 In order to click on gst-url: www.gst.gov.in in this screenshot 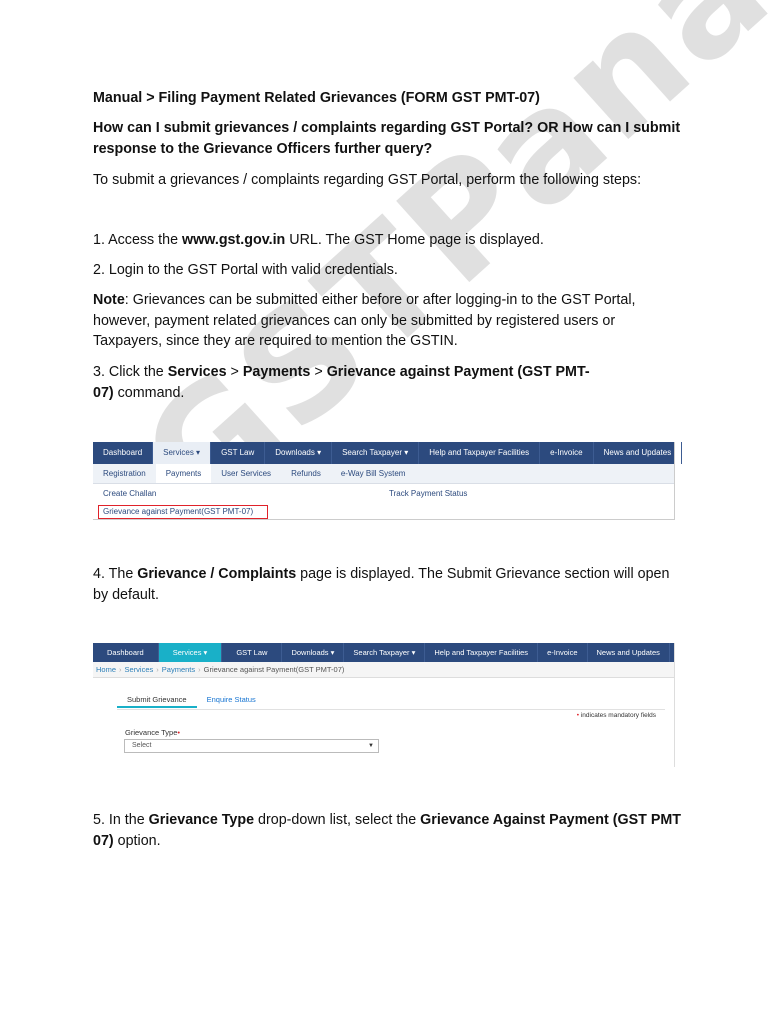, I will do `click(234, 240)`.